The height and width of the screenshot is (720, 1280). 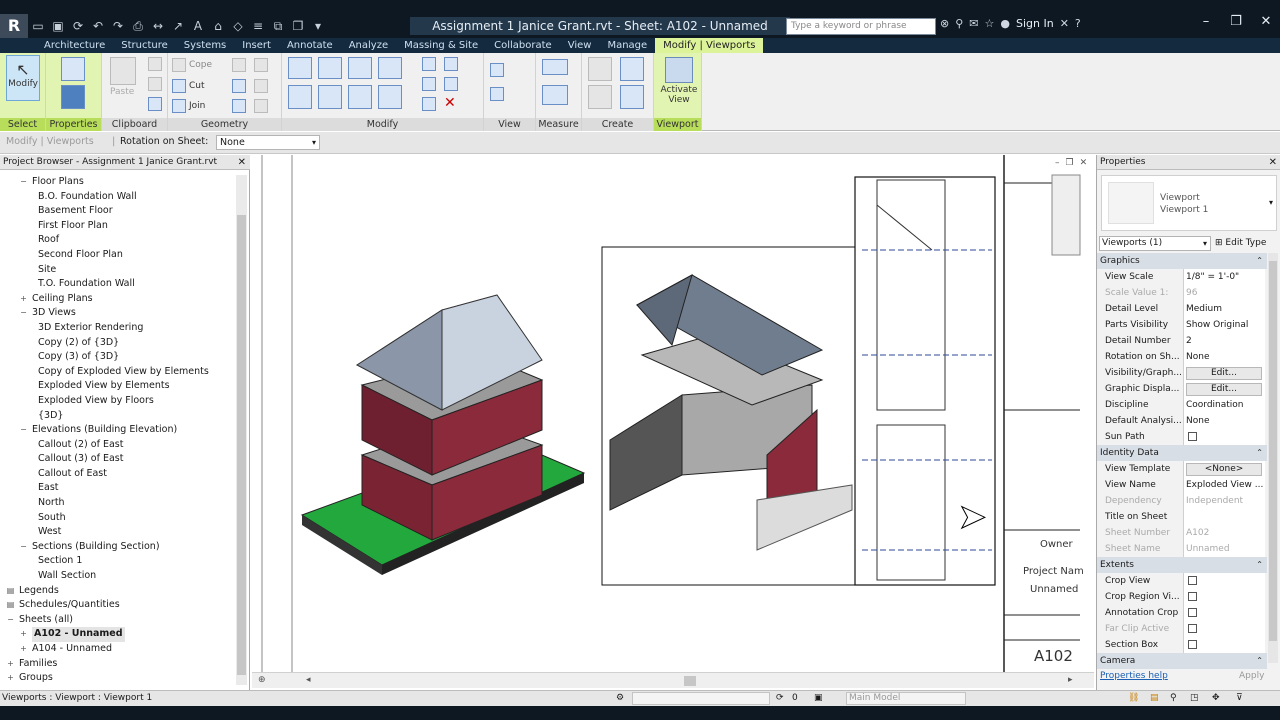 I want to click on design-option-select: Main Model, so click(x=906, y=698).